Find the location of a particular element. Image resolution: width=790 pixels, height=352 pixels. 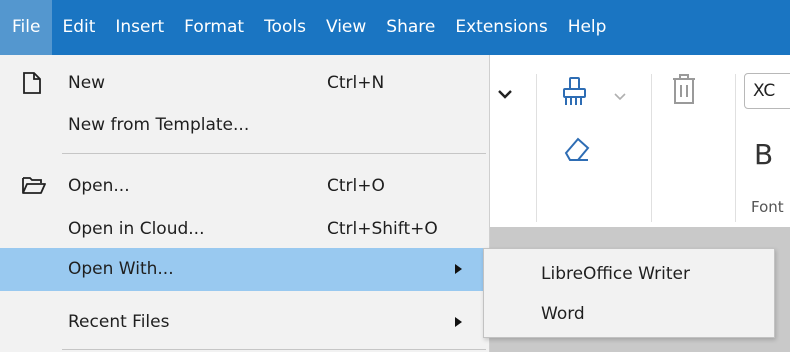

menu-item-recent-files: Recent Files is located at coordinates (244, 322).